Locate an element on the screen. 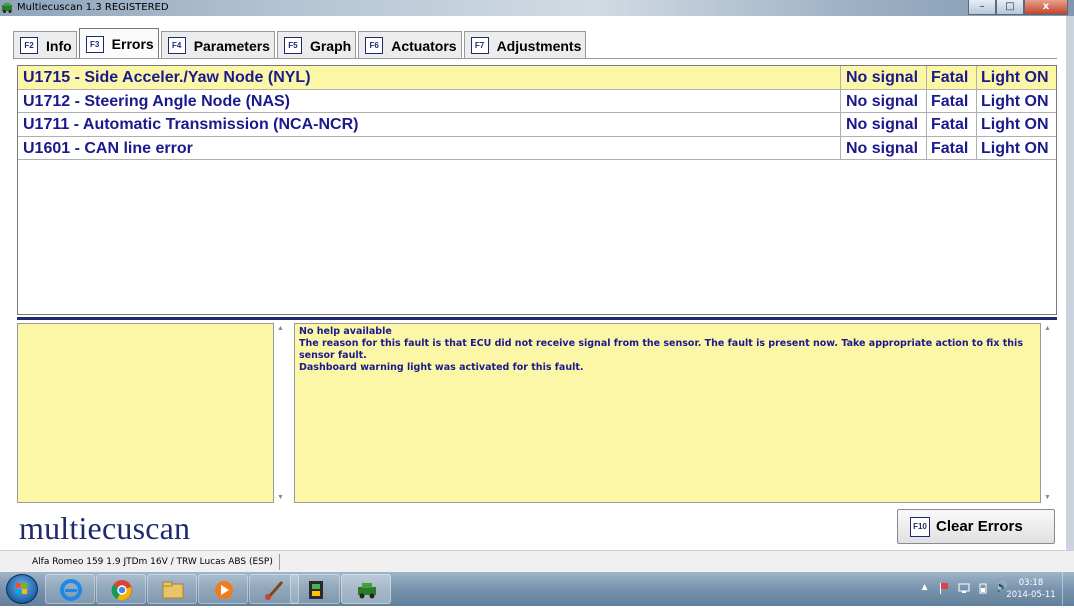 The image size is (1074, 608). tab-graph: F5 Graph is located at coordinates (316, 45).